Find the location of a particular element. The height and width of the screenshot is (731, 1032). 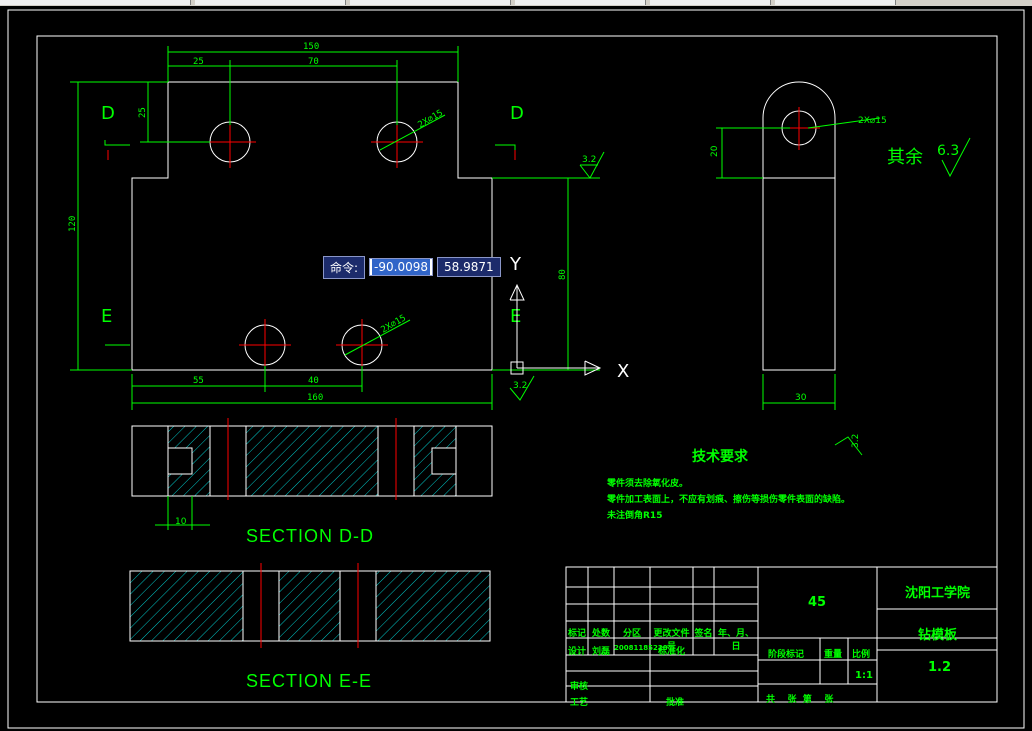

review-label: 审核 is located at coordinates (579, 687).